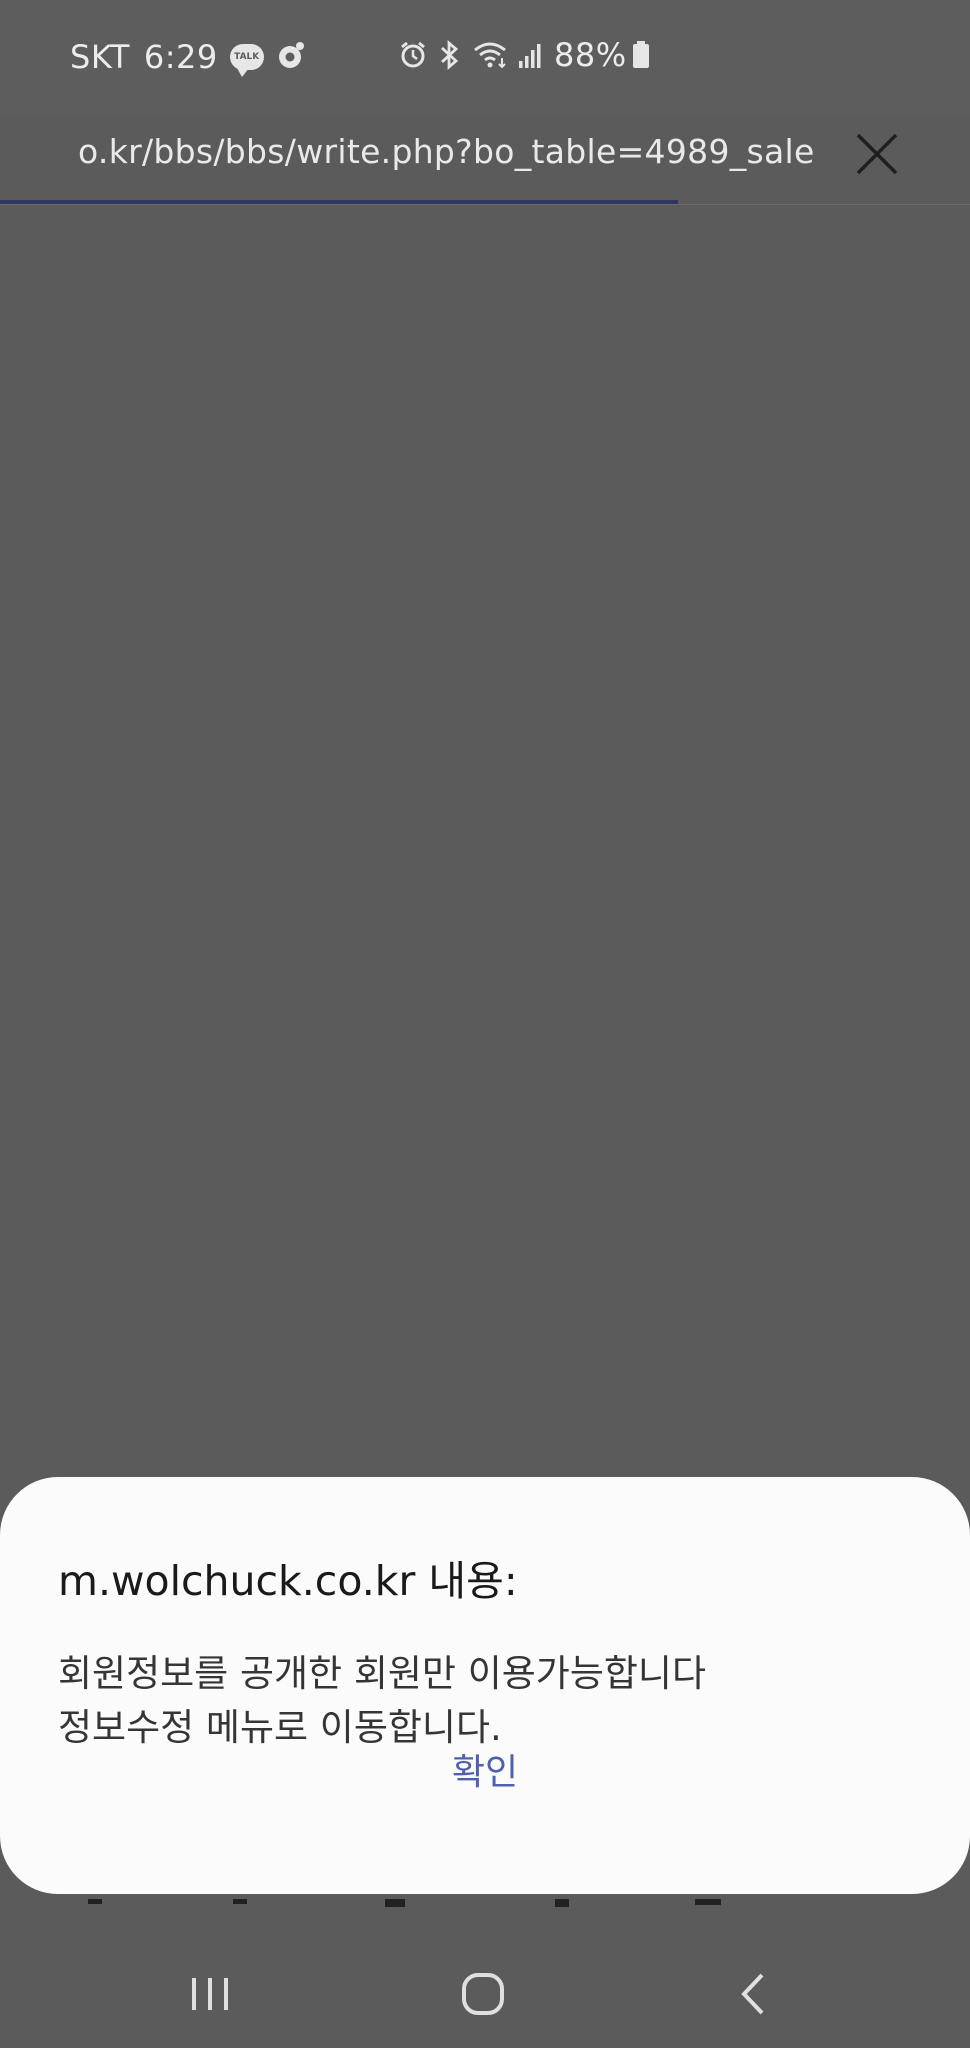  I want to click on page-load-progress, so click(339, 202).